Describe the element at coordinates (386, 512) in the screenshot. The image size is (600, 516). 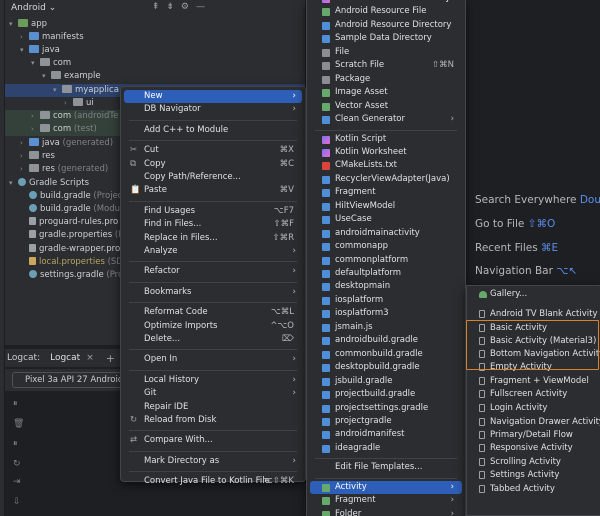
I see `menu-item: Folder ›` at that location.